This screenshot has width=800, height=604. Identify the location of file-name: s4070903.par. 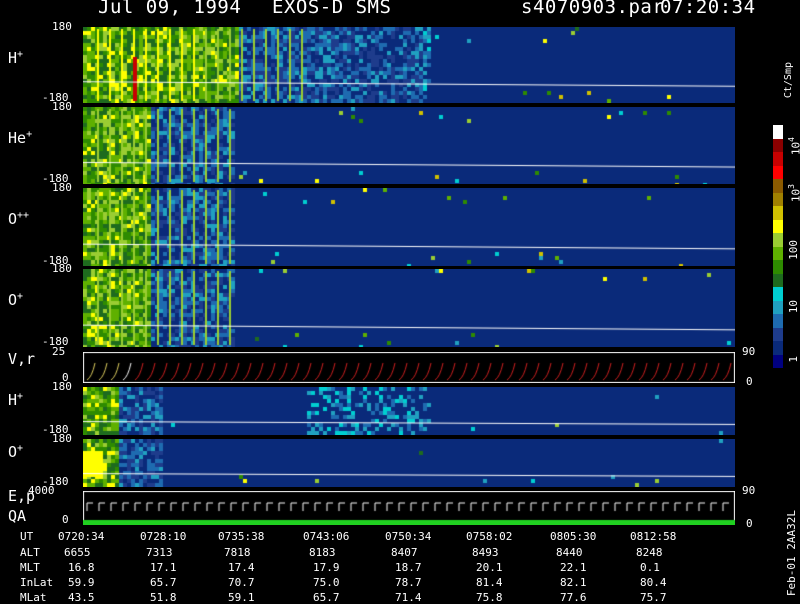
(593, 9).